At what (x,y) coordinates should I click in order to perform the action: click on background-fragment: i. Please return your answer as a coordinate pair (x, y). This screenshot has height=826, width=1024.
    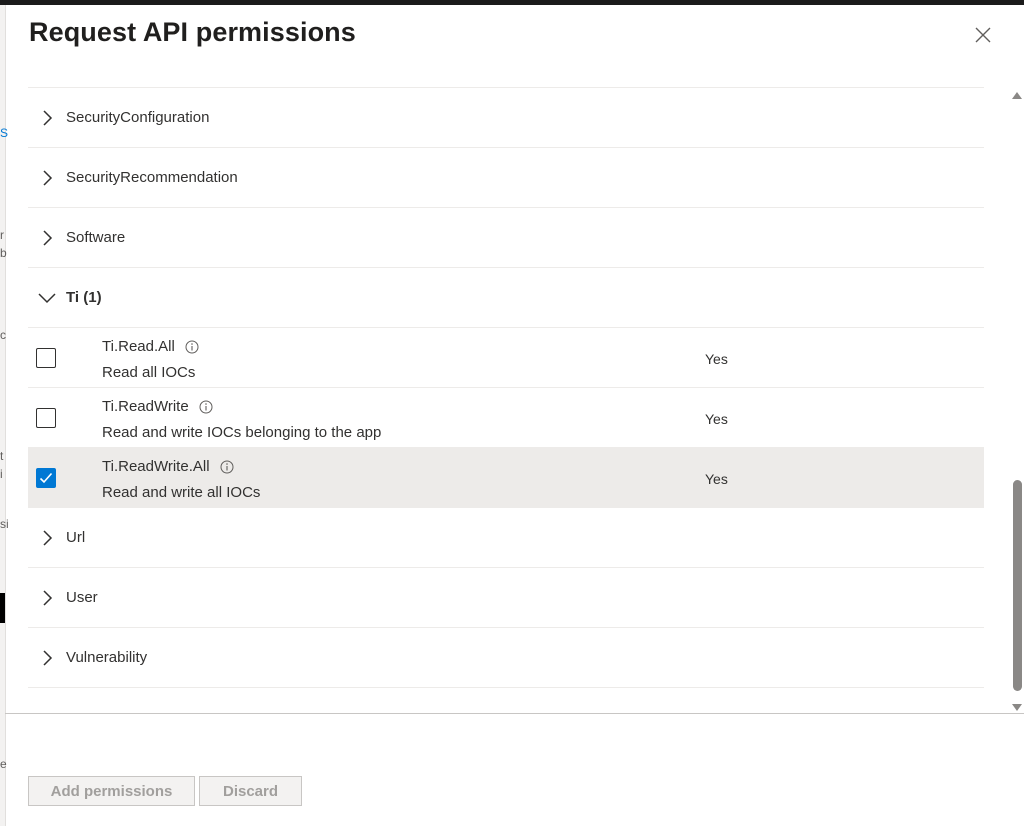
    Looking at the image, I should click on (1, 474).